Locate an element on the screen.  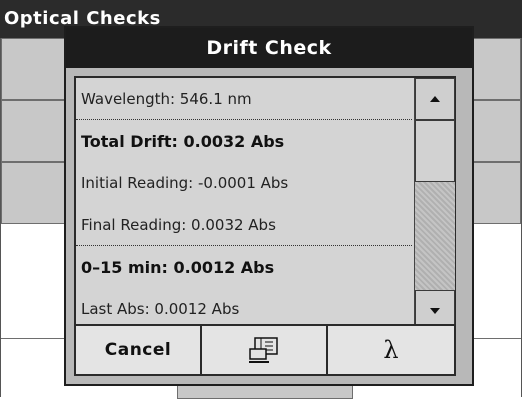
print-button is located at coordinates (264, 350).